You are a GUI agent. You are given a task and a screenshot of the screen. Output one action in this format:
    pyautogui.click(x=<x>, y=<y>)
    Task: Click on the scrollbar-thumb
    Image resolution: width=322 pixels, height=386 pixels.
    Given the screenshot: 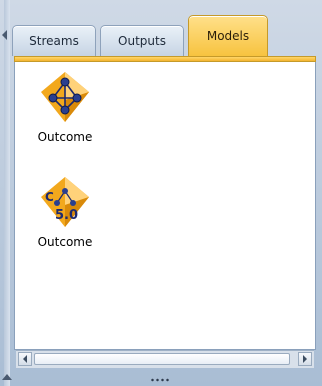 What is the action you would take?
    pyautogui.click(x=162, y=359)
    